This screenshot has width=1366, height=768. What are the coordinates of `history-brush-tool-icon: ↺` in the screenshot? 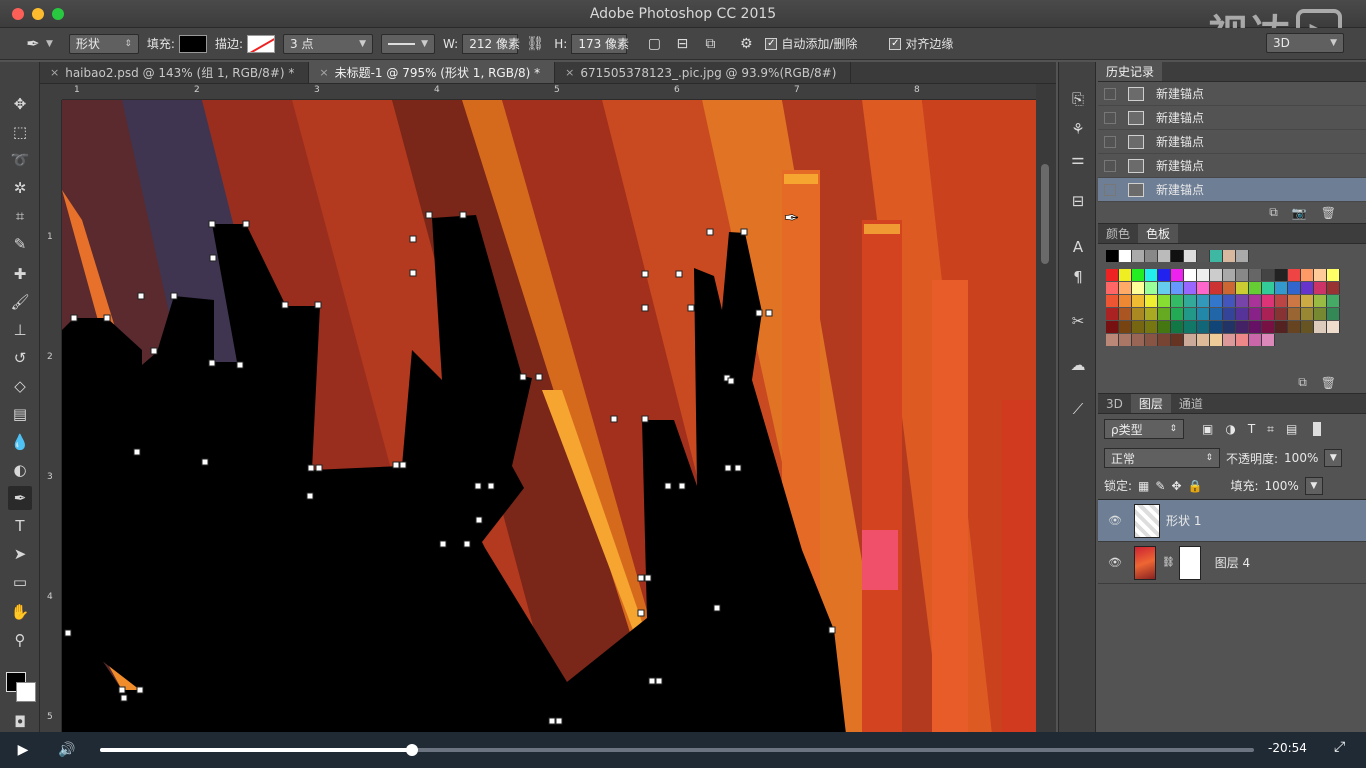 It's located at (20, 358).